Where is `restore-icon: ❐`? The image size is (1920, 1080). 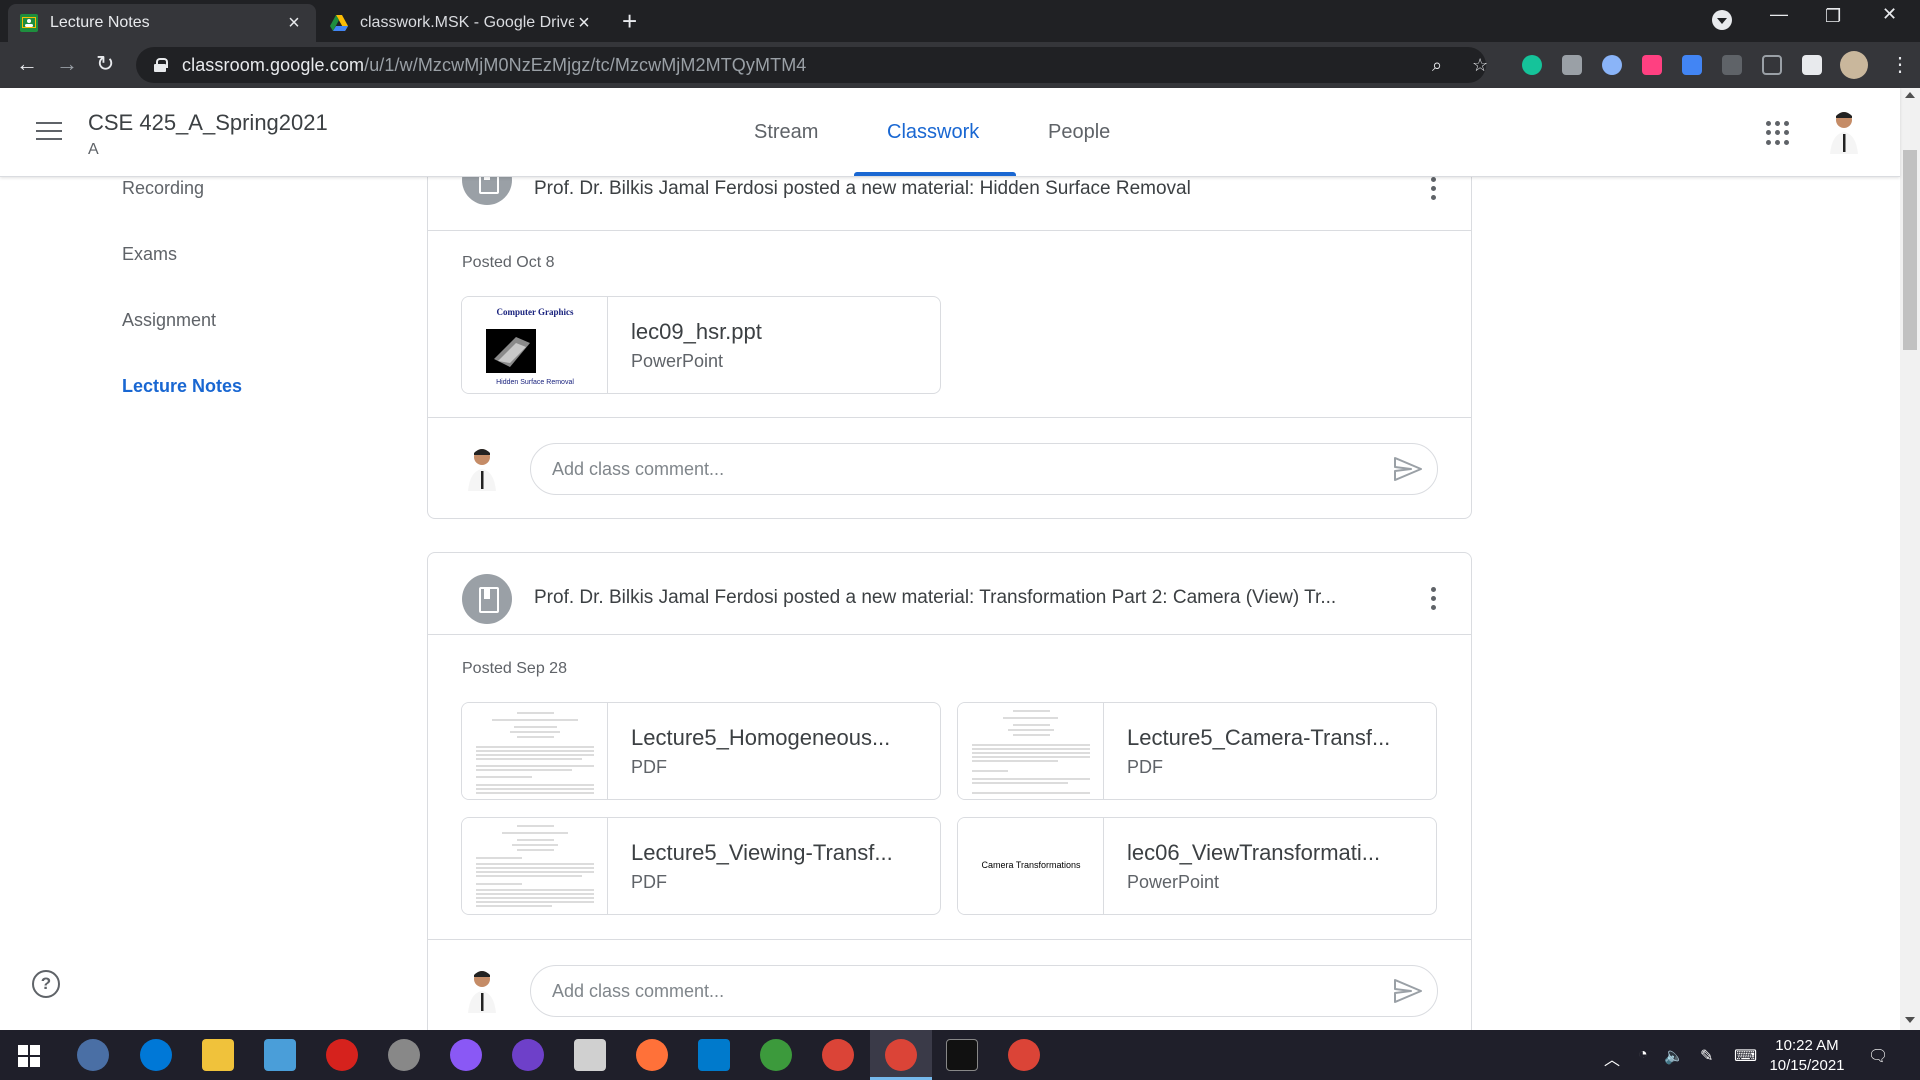
restore-icon: ❐ is located at coordinates (1833, 16).